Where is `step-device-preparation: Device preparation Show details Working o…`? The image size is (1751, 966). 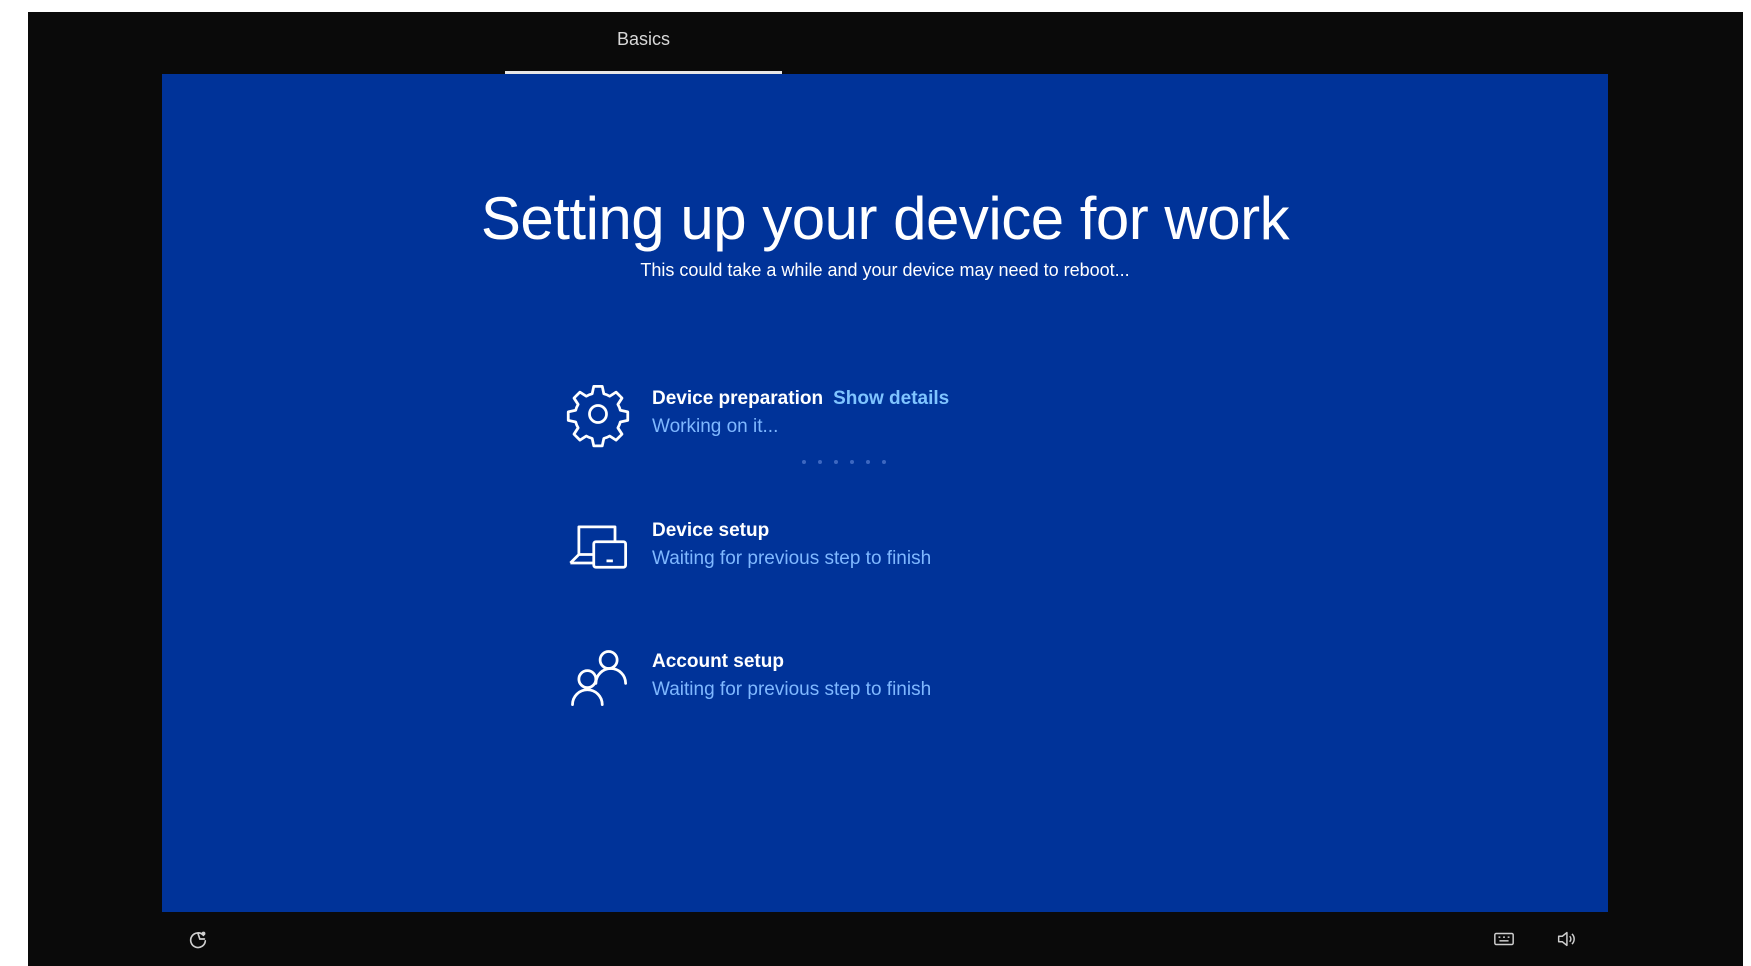 step-device-preparation: Device preparation Show details Working o… is located at coordinates (755, 414).